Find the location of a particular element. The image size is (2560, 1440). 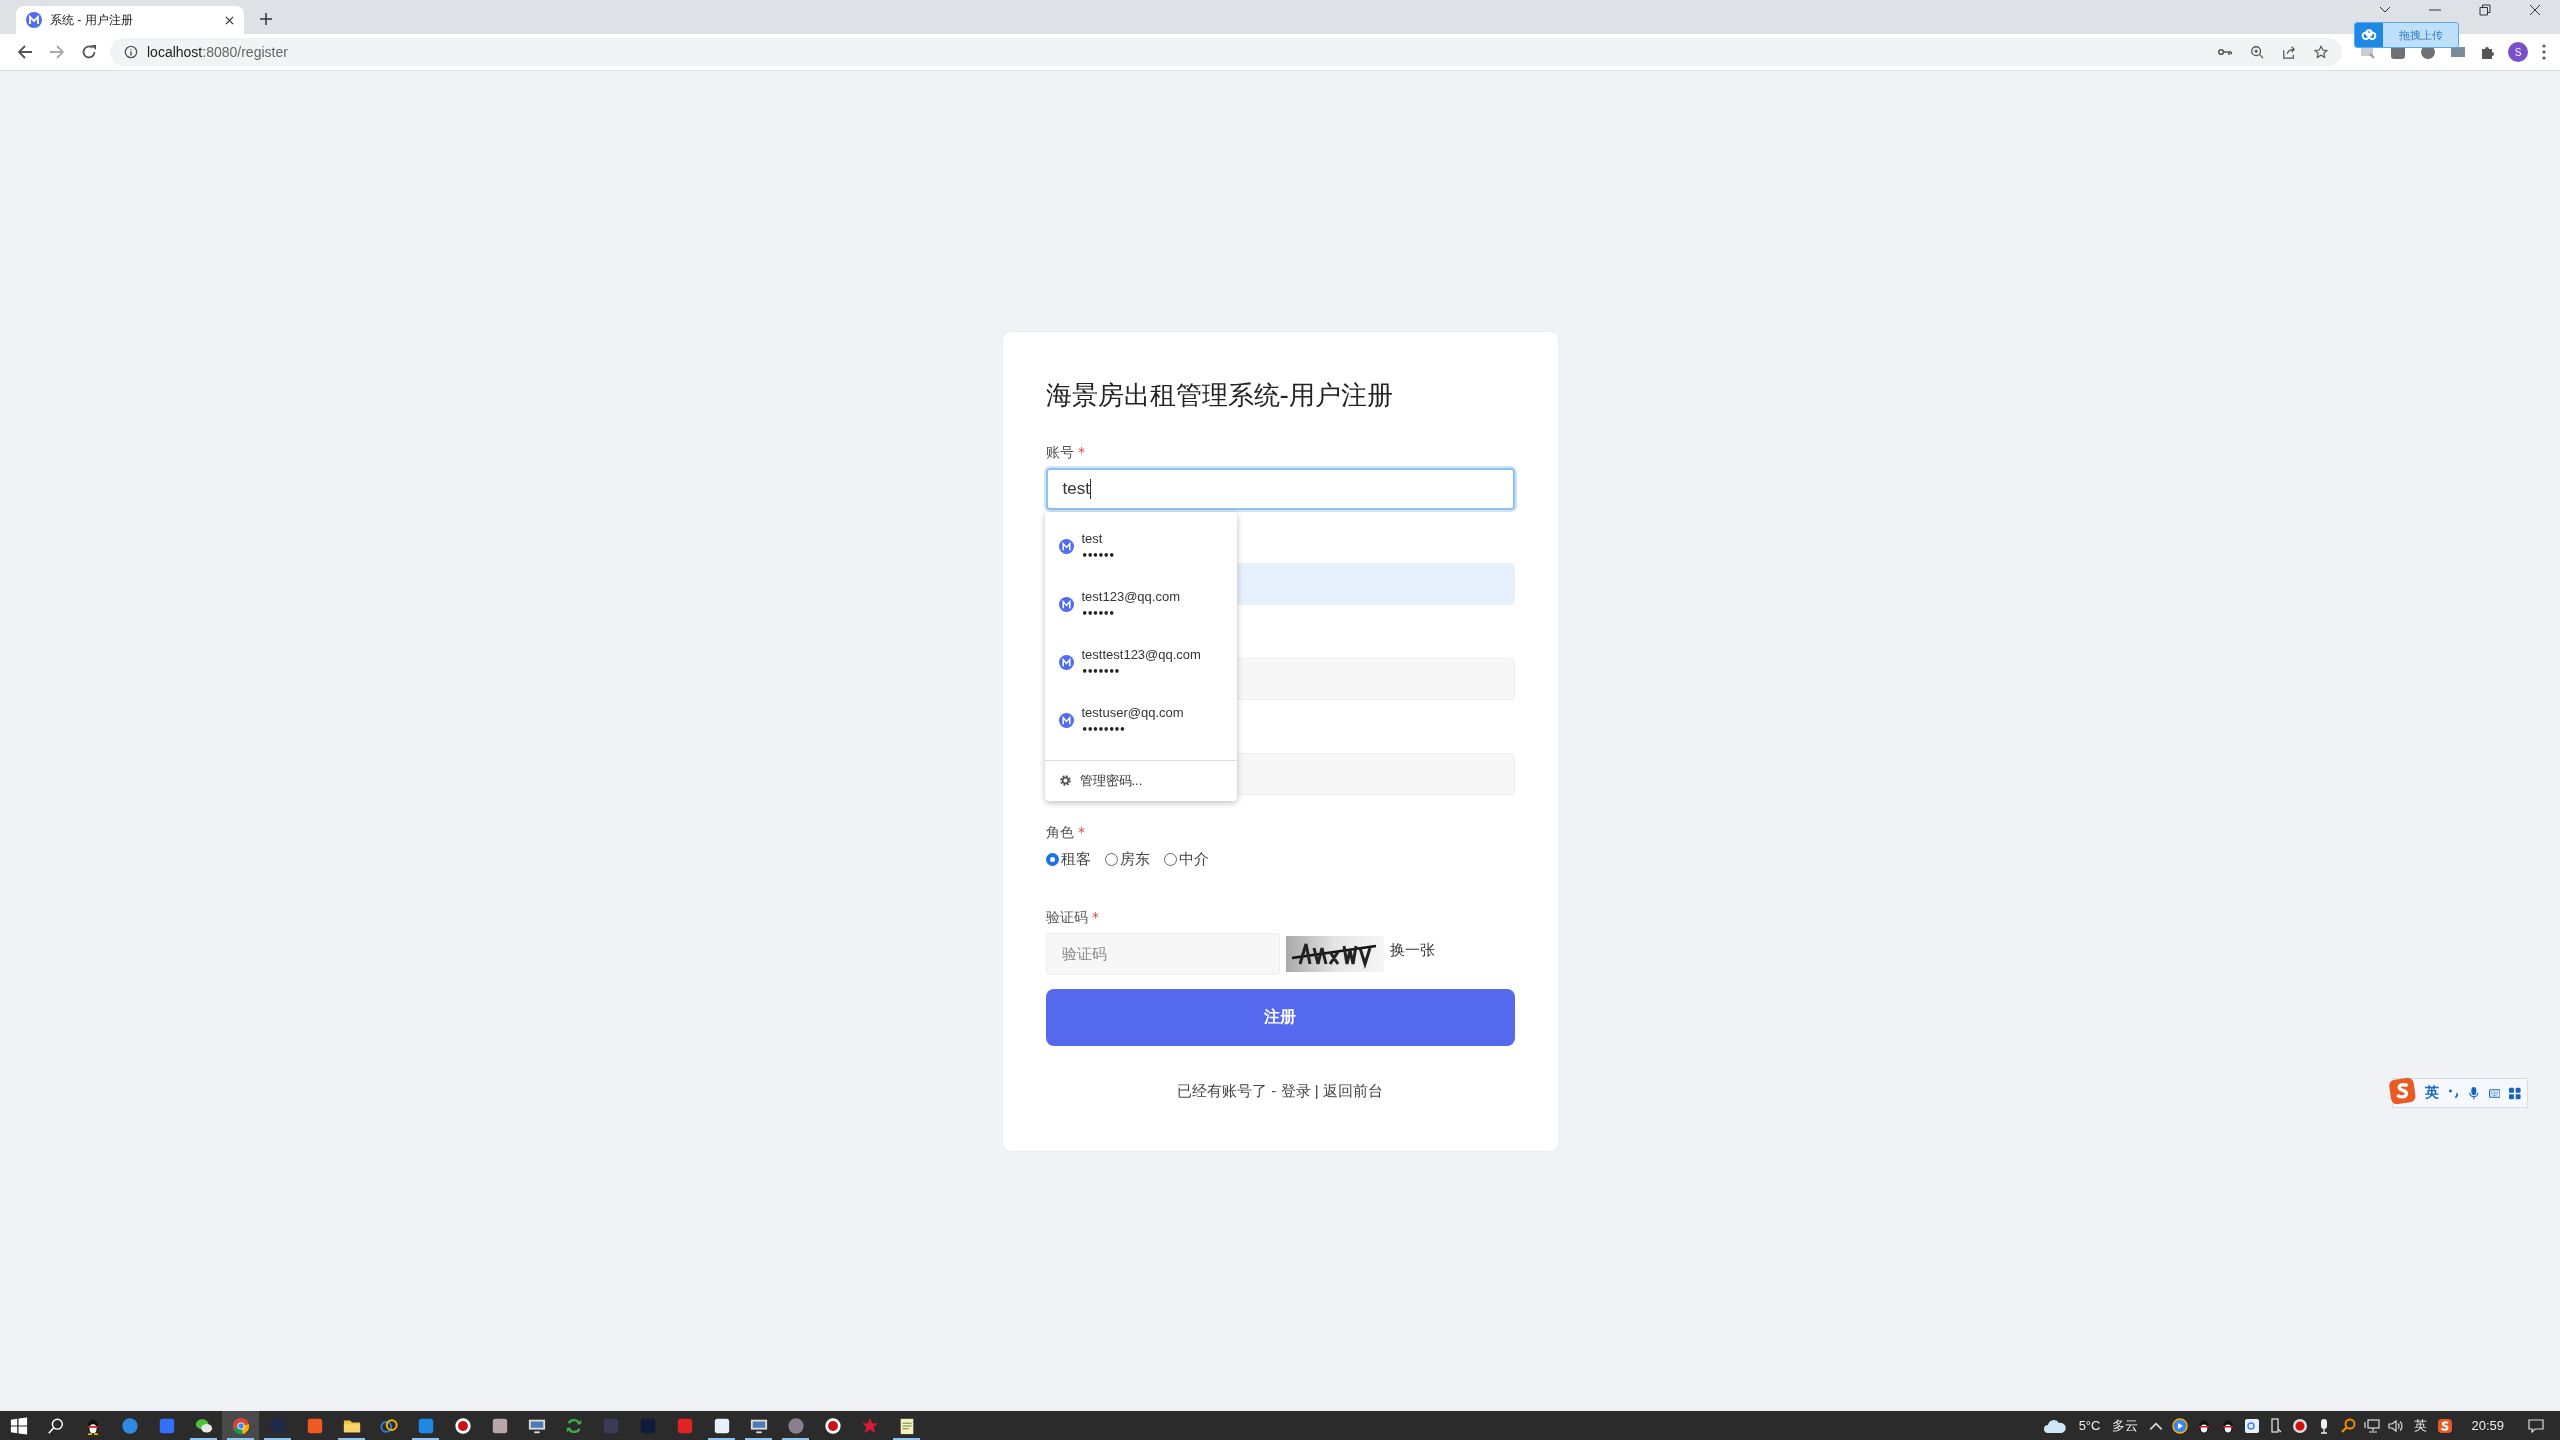

saved-password-item: test •••••• is located at coordinates (1140, 546).